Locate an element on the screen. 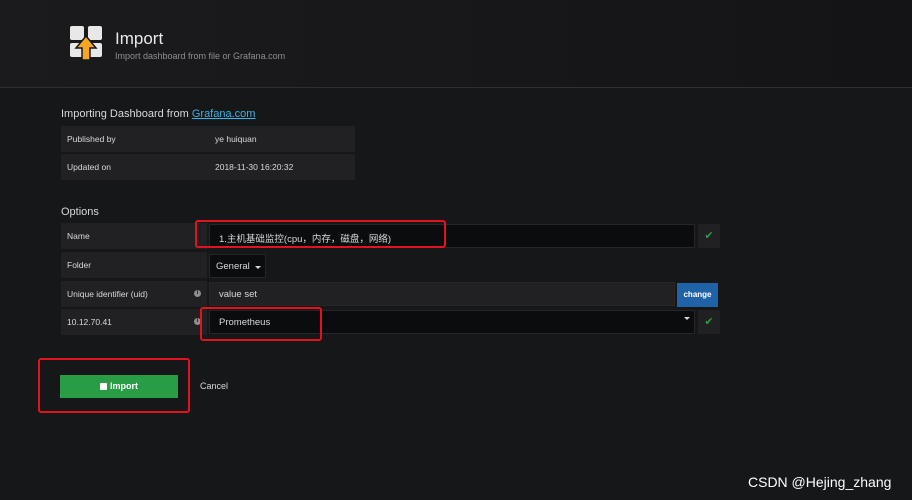  watermark: CSDN @Hejing_zhang is located at coordinates (820, 482).